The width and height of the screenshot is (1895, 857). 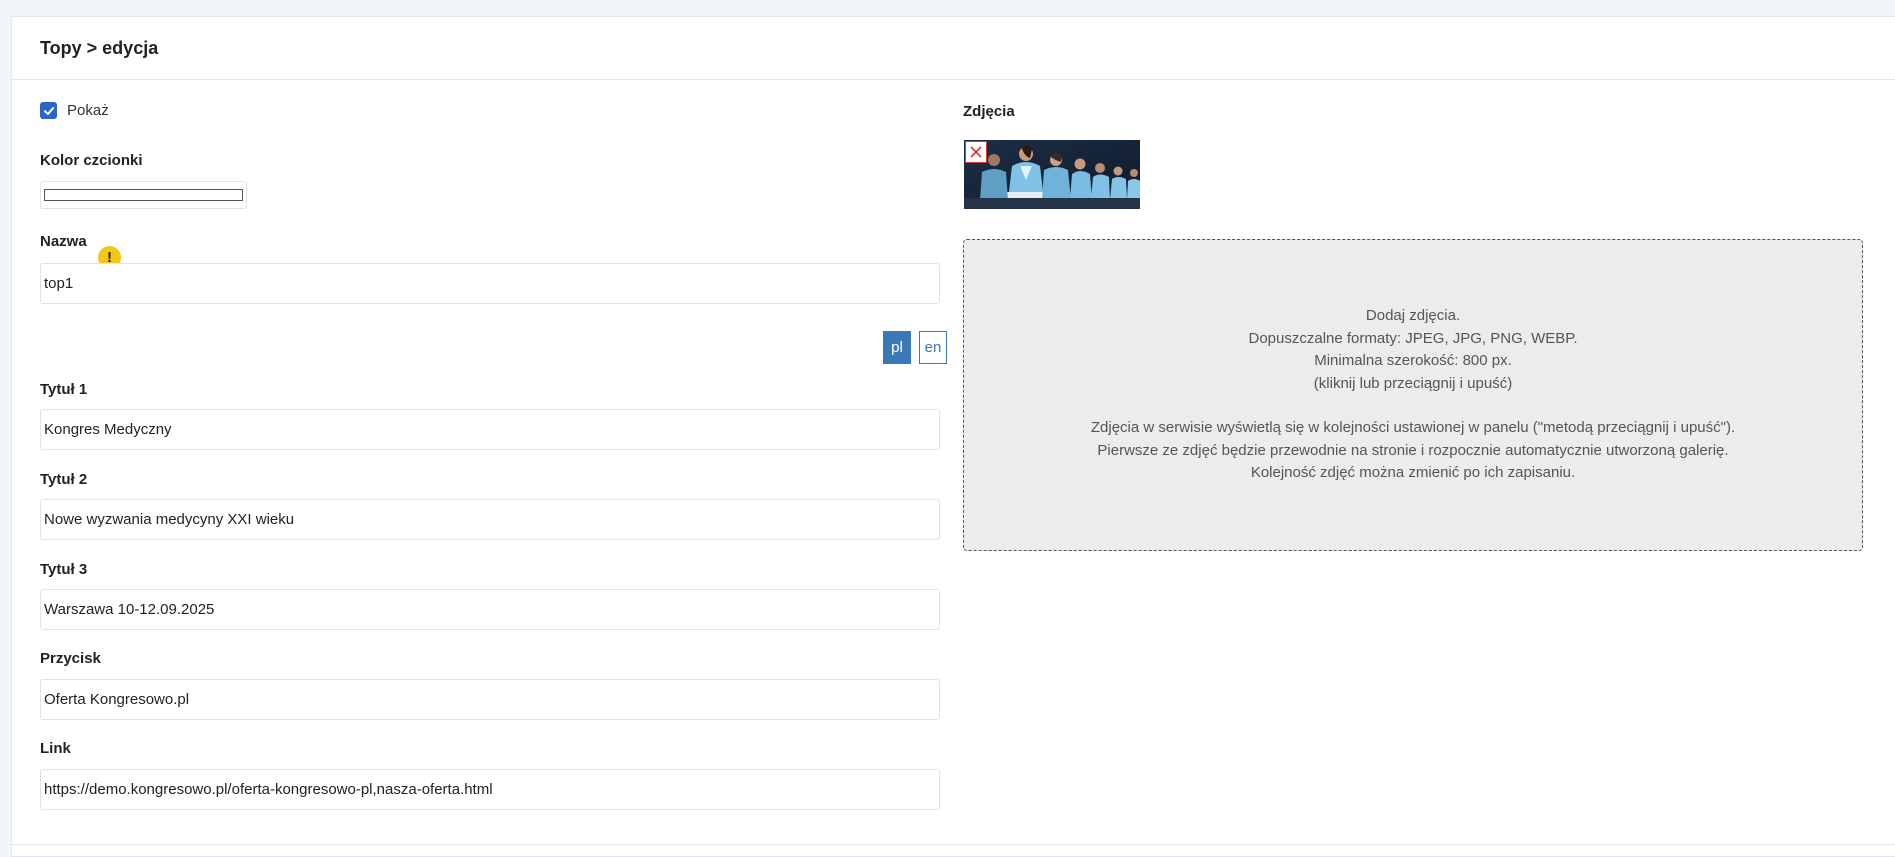 I want to click on name-label: Nazwa, so click(x=63, y=241).